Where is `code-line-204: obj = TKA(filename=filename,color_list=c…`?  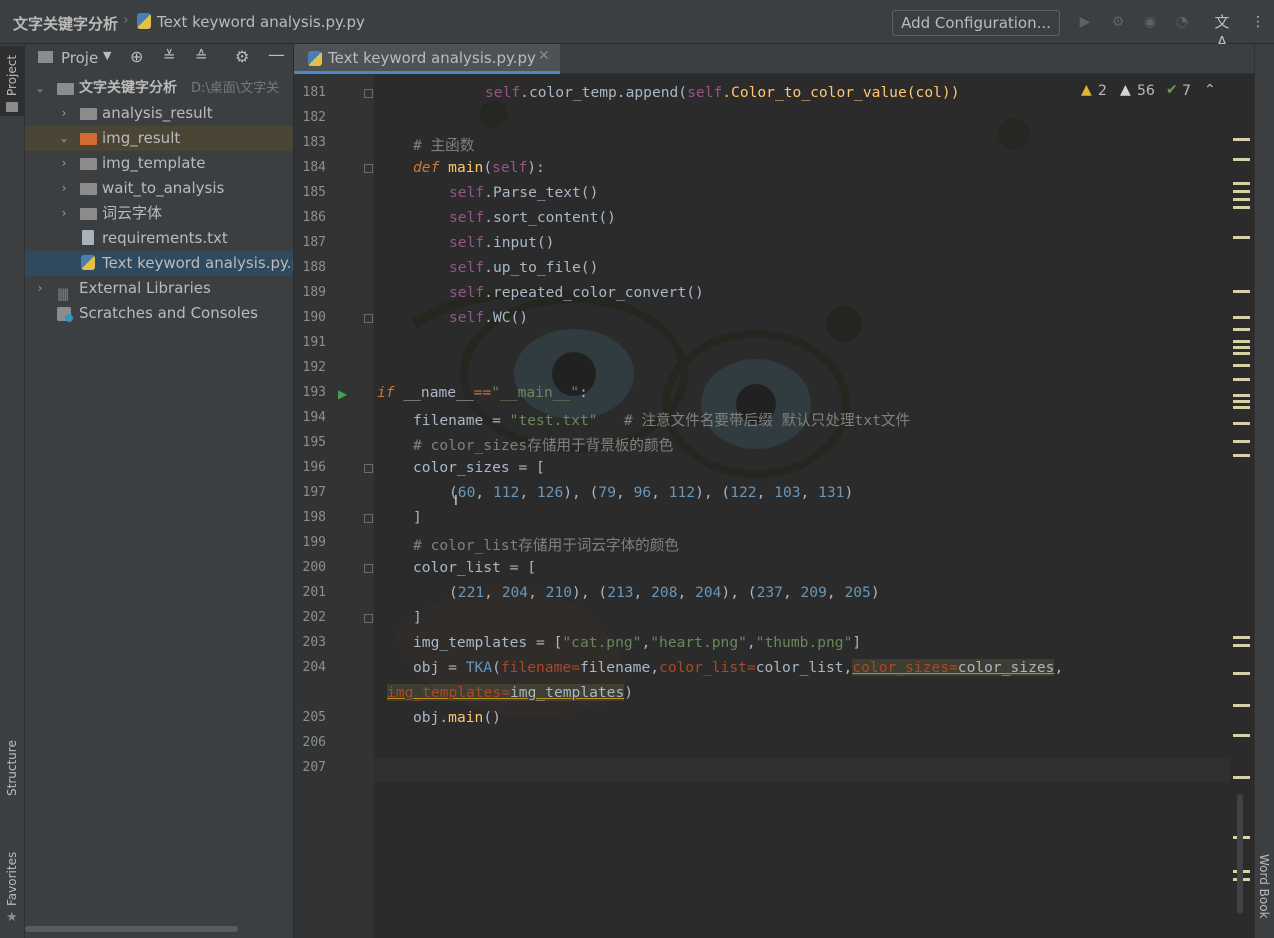 code-line-204: obj = TKA(filename=filename,color_list=c… is located at coordinates (738, 667).